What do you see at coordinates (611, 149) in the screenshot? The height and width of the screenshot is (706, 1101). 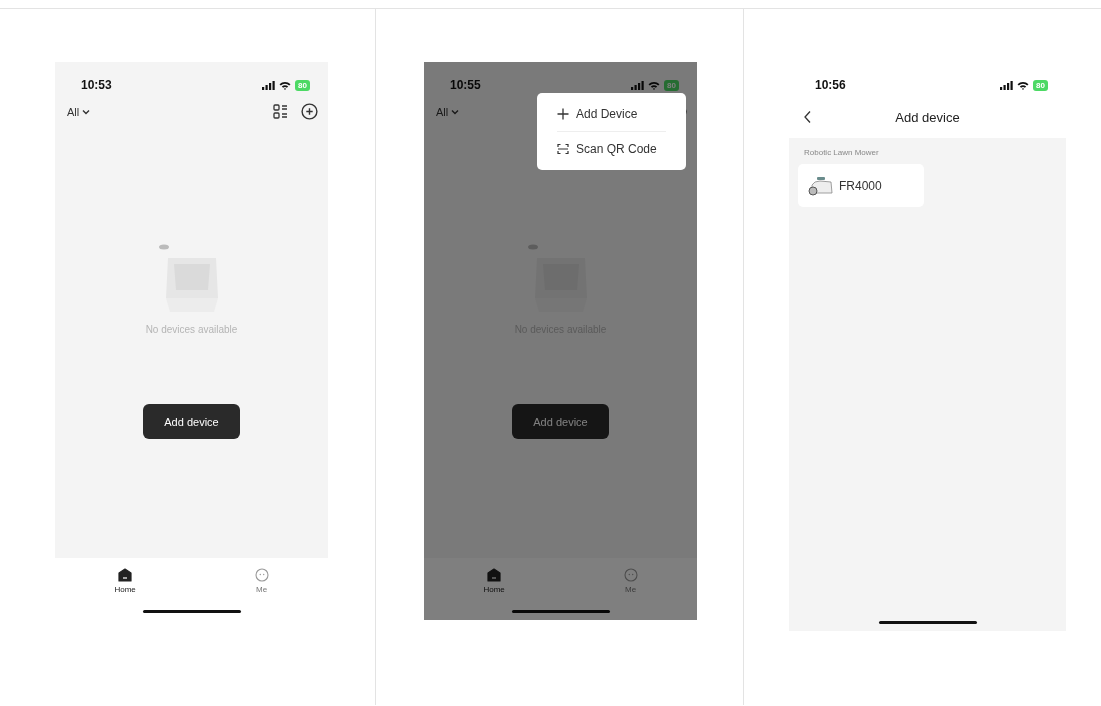 I see `menu-item: Scan QR Code` at bounding box center [611, 149].